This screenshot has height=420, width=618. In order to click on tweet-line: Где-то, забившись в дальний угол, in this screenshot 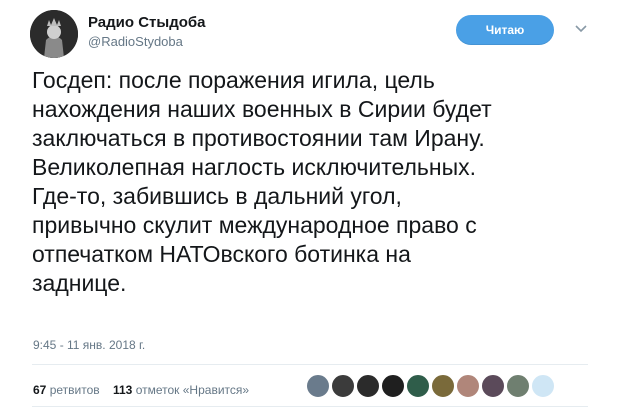, I will do `click(217, 196)`.